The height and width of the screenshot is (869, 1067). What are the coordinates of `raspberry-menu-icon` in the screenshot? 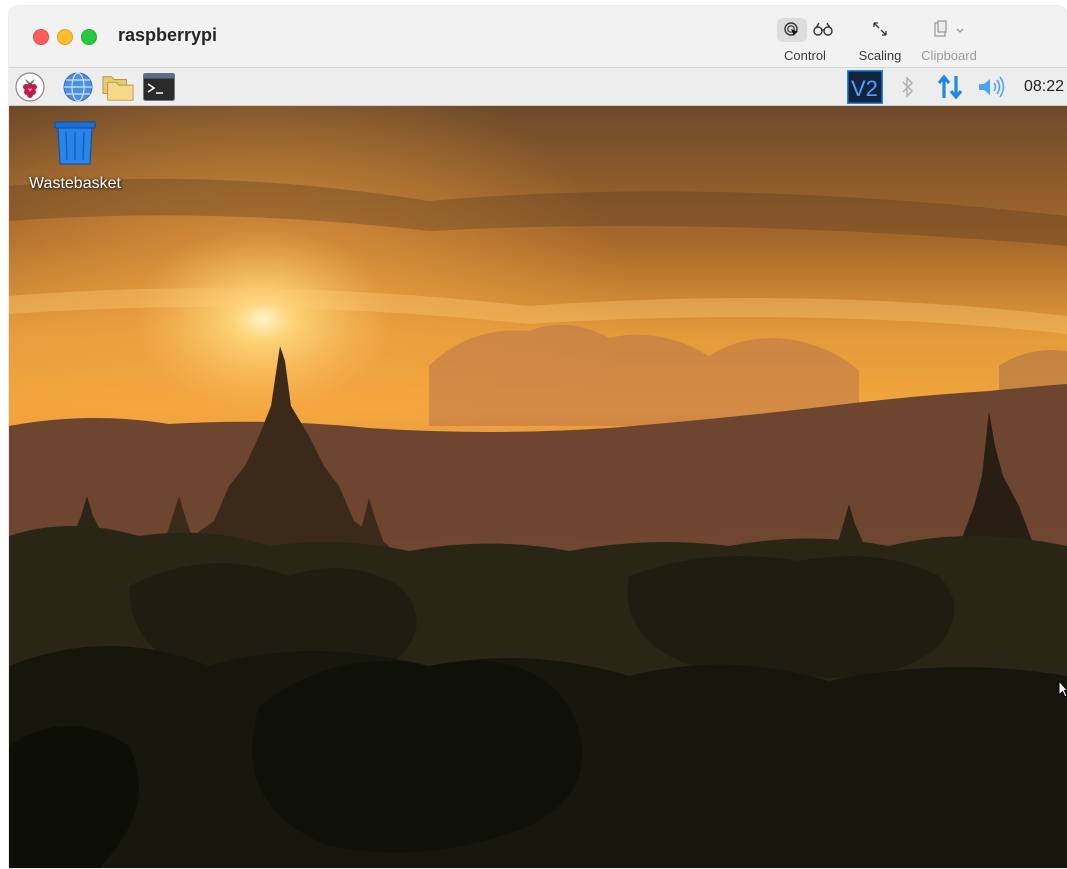 It's located at (30, 87).